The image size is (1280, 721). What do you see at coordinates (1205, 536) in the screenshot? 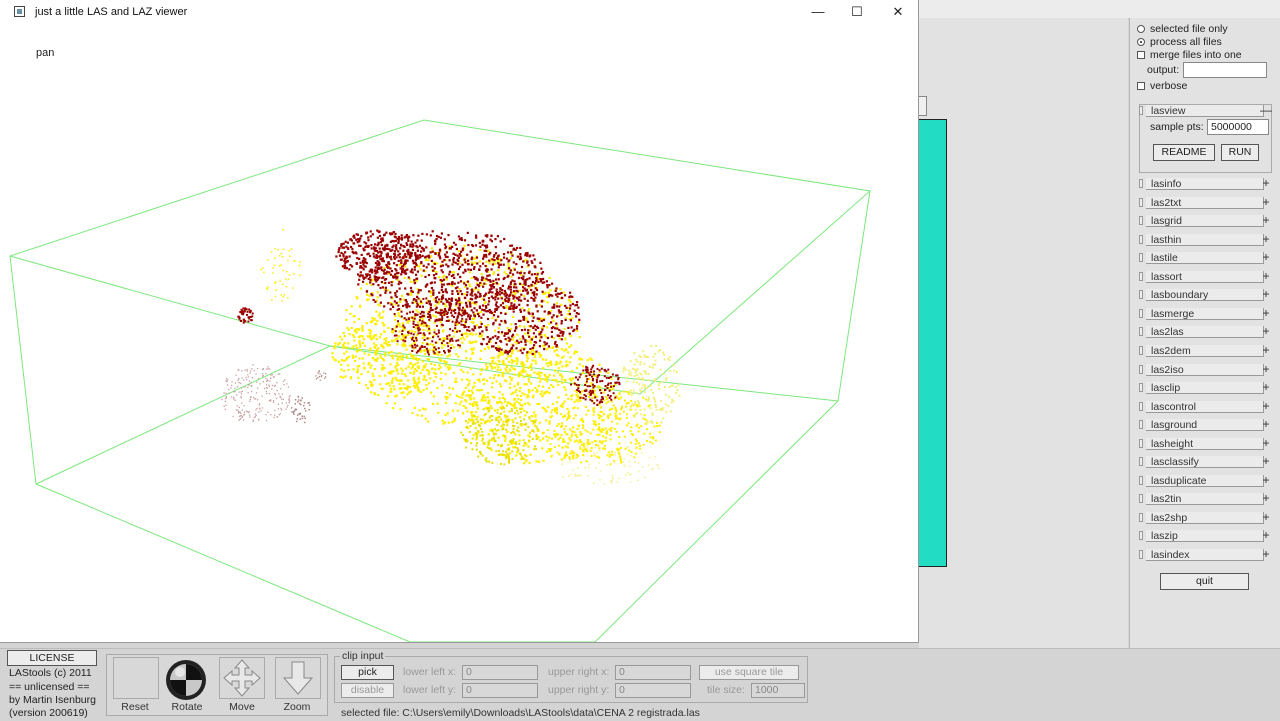
I see `tool-laszip: laszip +` at bounding box center [1205, 536].